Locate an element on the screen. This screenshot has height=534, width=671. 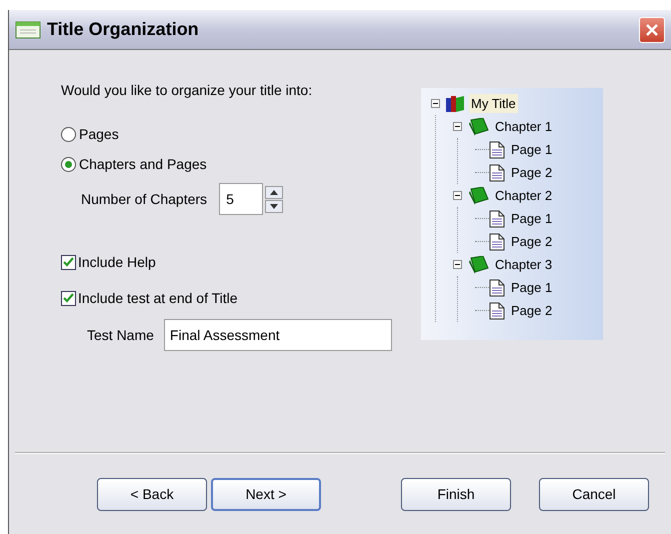
close-button is located at coordinates (652, 29).